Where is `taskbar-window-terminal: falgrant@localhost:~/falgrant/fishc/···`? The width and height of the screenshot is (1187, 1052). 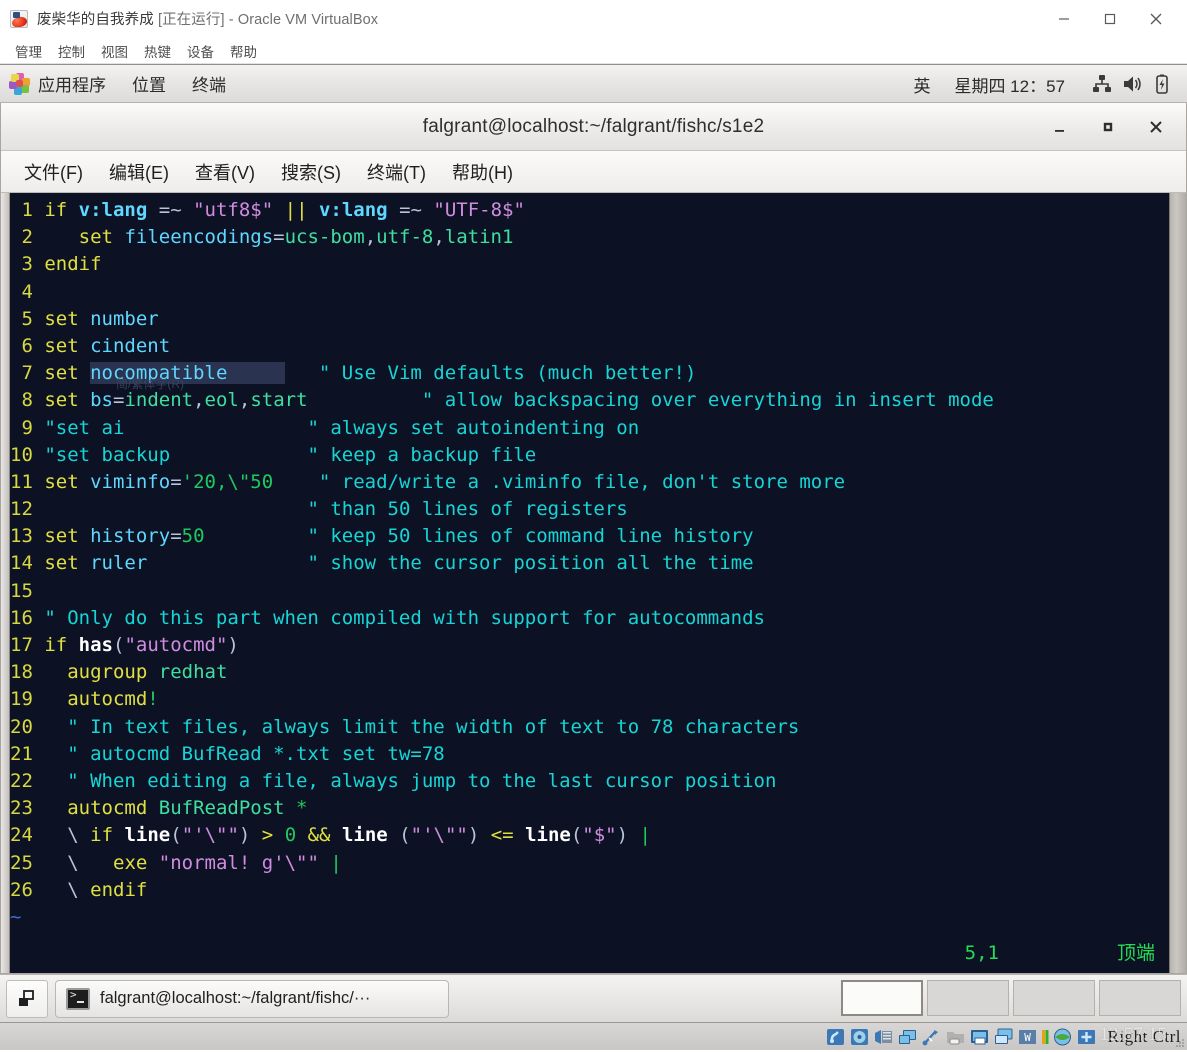 taskbar-window-terminal: falgrant@localhost:~/falgrant/fishc/··· is located at coordinates (252, 999).